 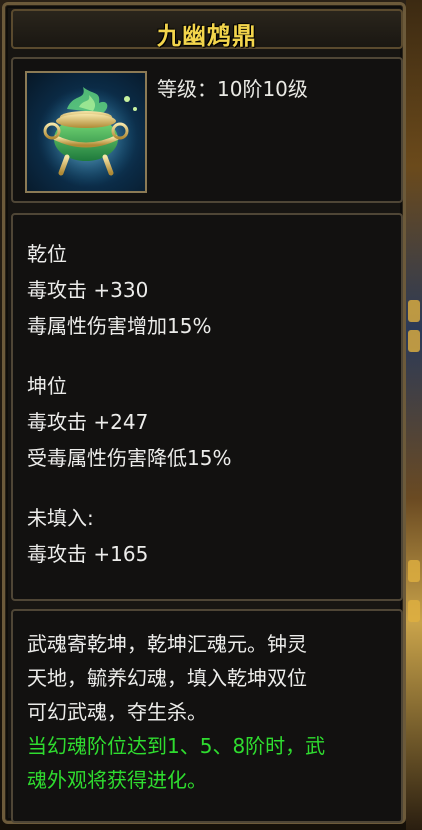 What do you see at coordinates (119, 326) in the screenshot?
I see `qian-slot-bonus: 毒属性伤害增加15%` at bounding box center [119, 326].